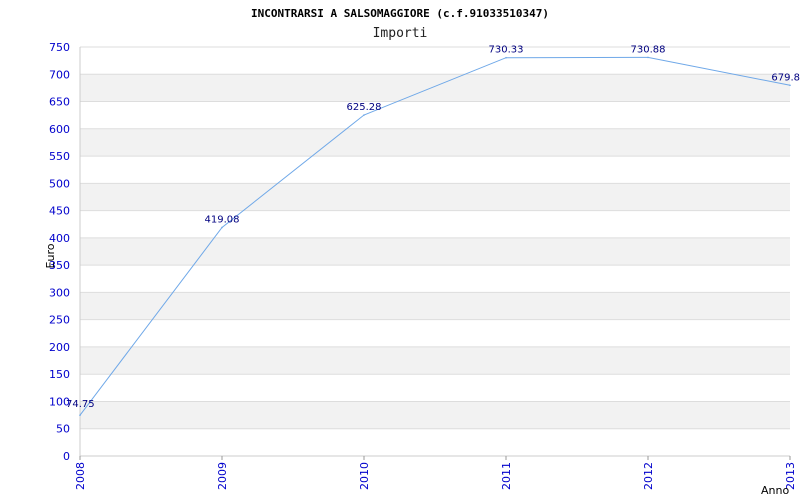 The width and height of the screenshot is (800, 500). I want to click on y-tick-label: 150, so click(59, 374).